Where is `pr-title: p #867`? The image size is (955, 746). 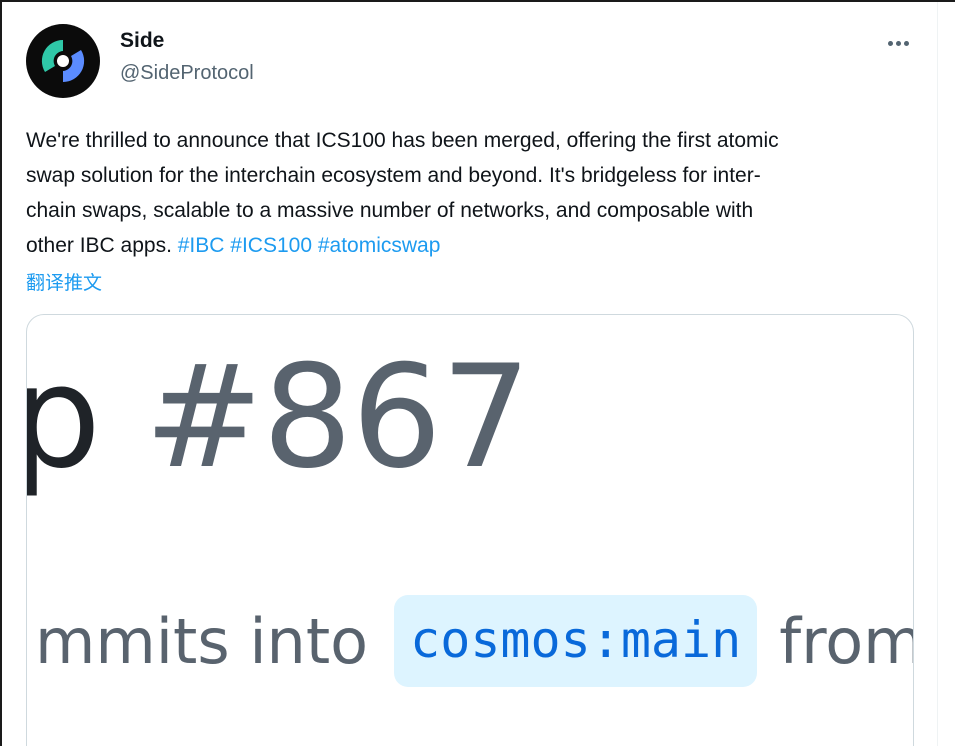
pr-title: p #867 is located at coordinates (279, 417).